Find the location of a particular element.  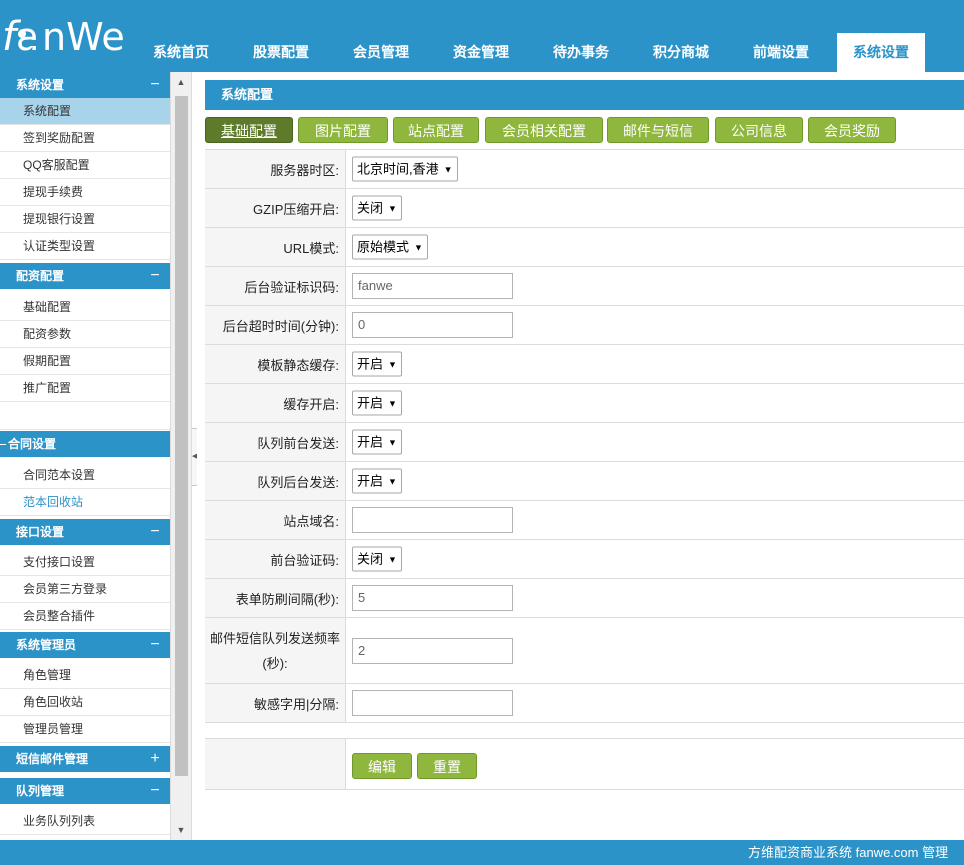

reset-button: 重置 is located at coordinates (447, 766).